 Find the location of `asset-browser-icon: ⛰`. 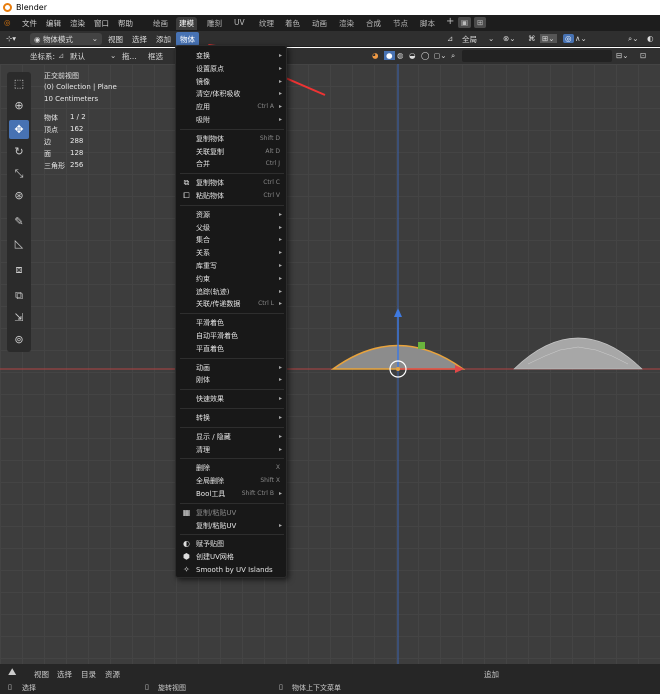

asset-browser-icon: ⛰ is located at coordinates (12, 672).